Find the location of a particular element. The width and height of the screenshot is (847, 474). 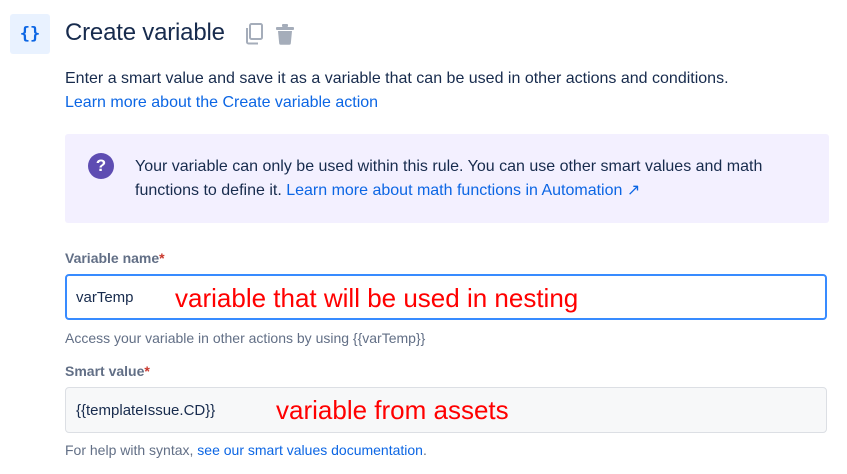

external-link-icon: ↗ is located at coordinates (633, 190).